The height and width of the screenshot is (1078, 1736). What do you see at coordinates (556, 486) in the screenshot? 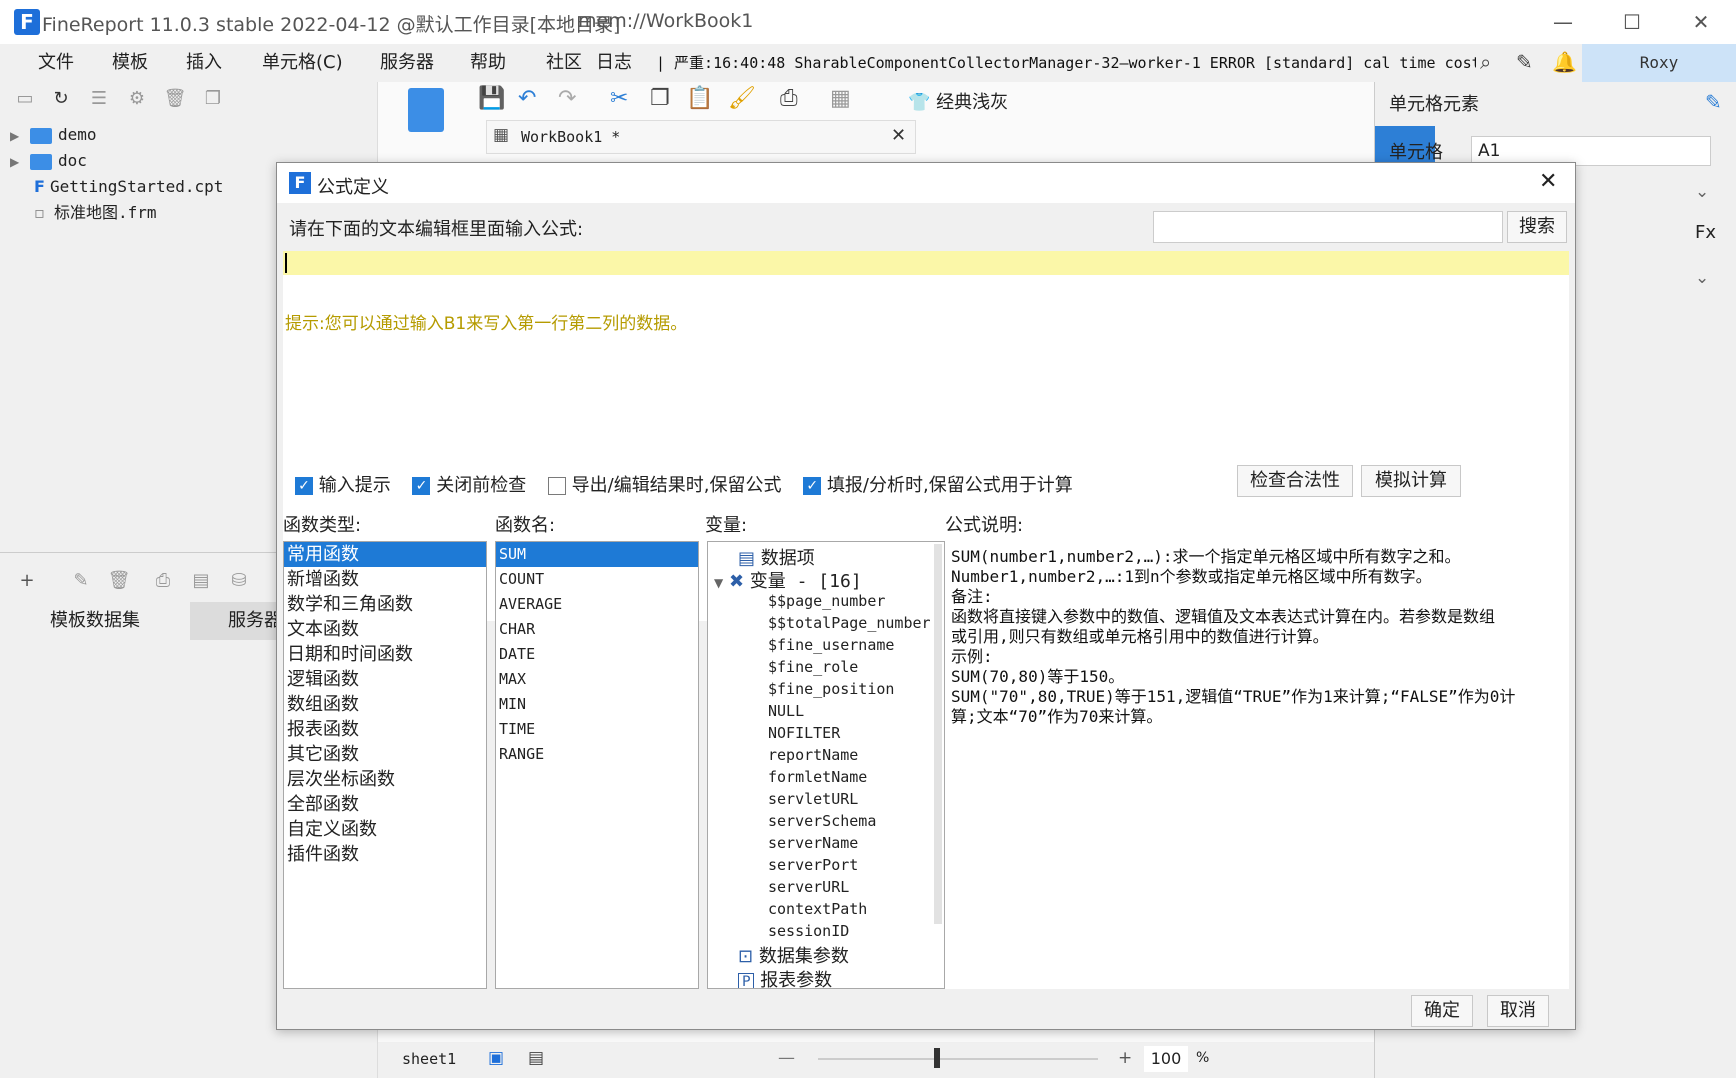
I see `checkbox-unchecked-icon` at bounding box center [556, 486].